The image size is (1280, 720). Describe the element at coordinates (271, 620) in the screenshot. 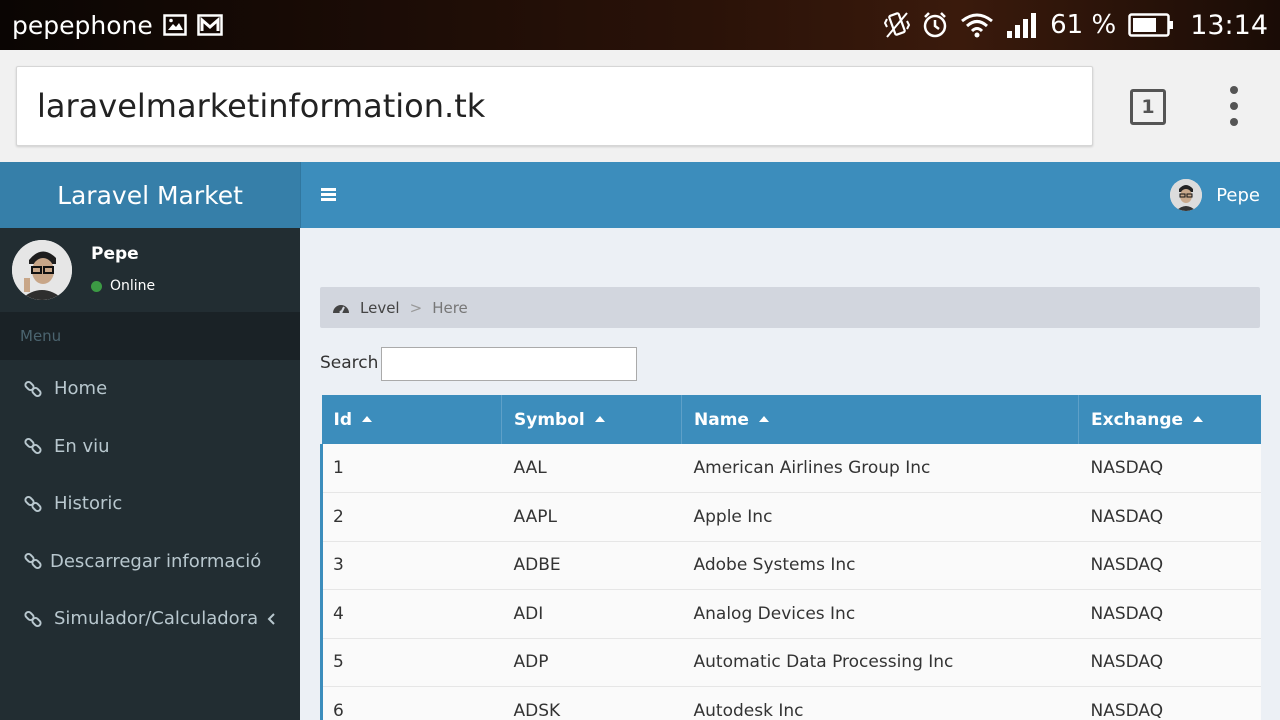

I see `chevron-left-icon` at that location.